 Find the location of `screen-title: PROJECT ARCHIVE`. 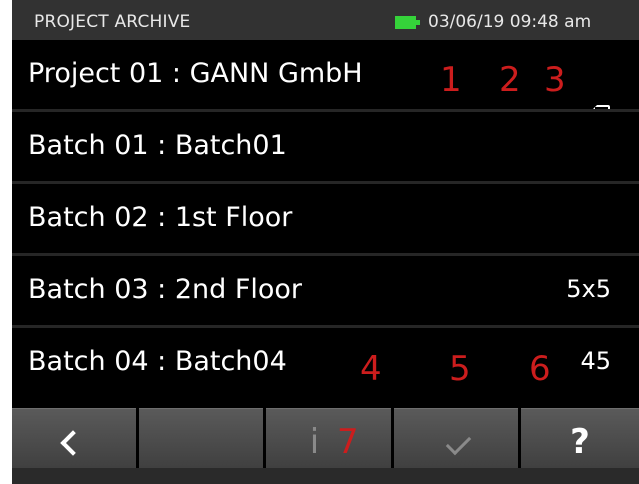

screen-title: PROJECT ARCHIVE is located at coordinates (112, 22).